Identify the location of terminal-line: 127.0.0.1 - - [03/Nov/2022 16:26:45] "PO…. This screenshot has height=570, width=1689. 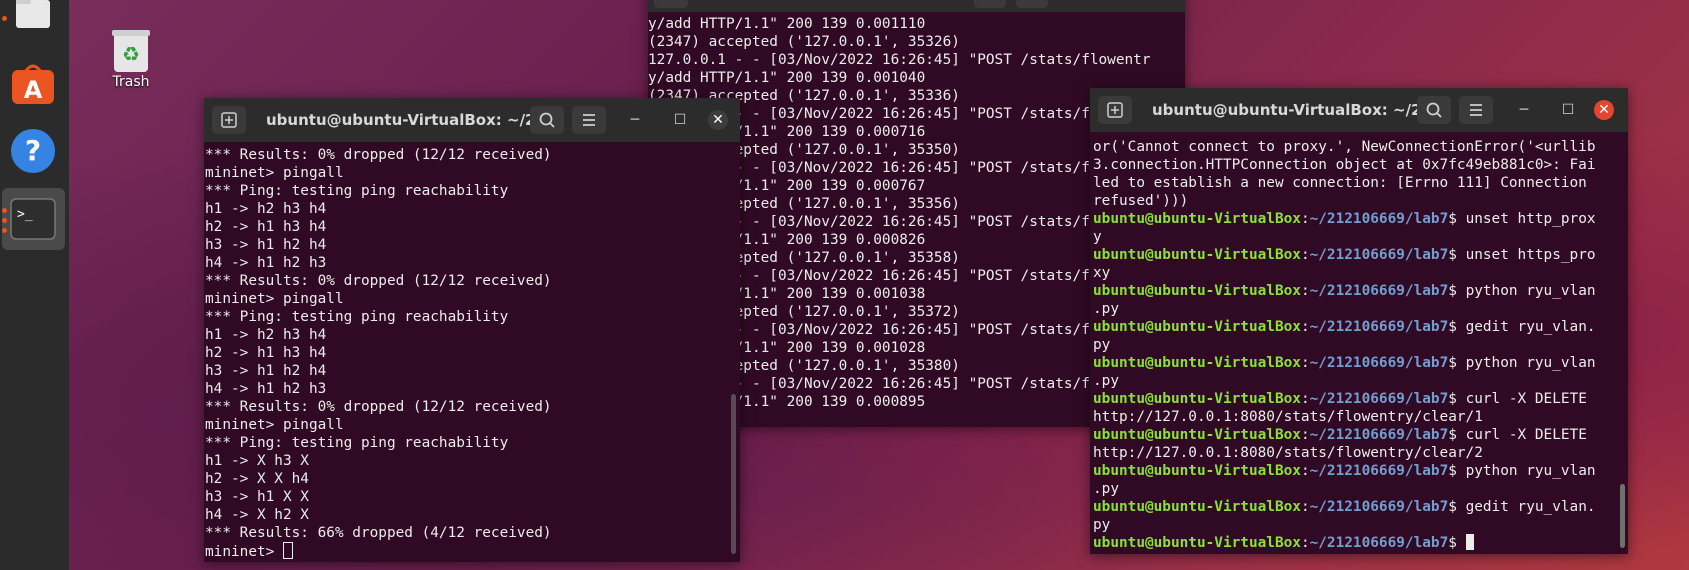
(899, 60).